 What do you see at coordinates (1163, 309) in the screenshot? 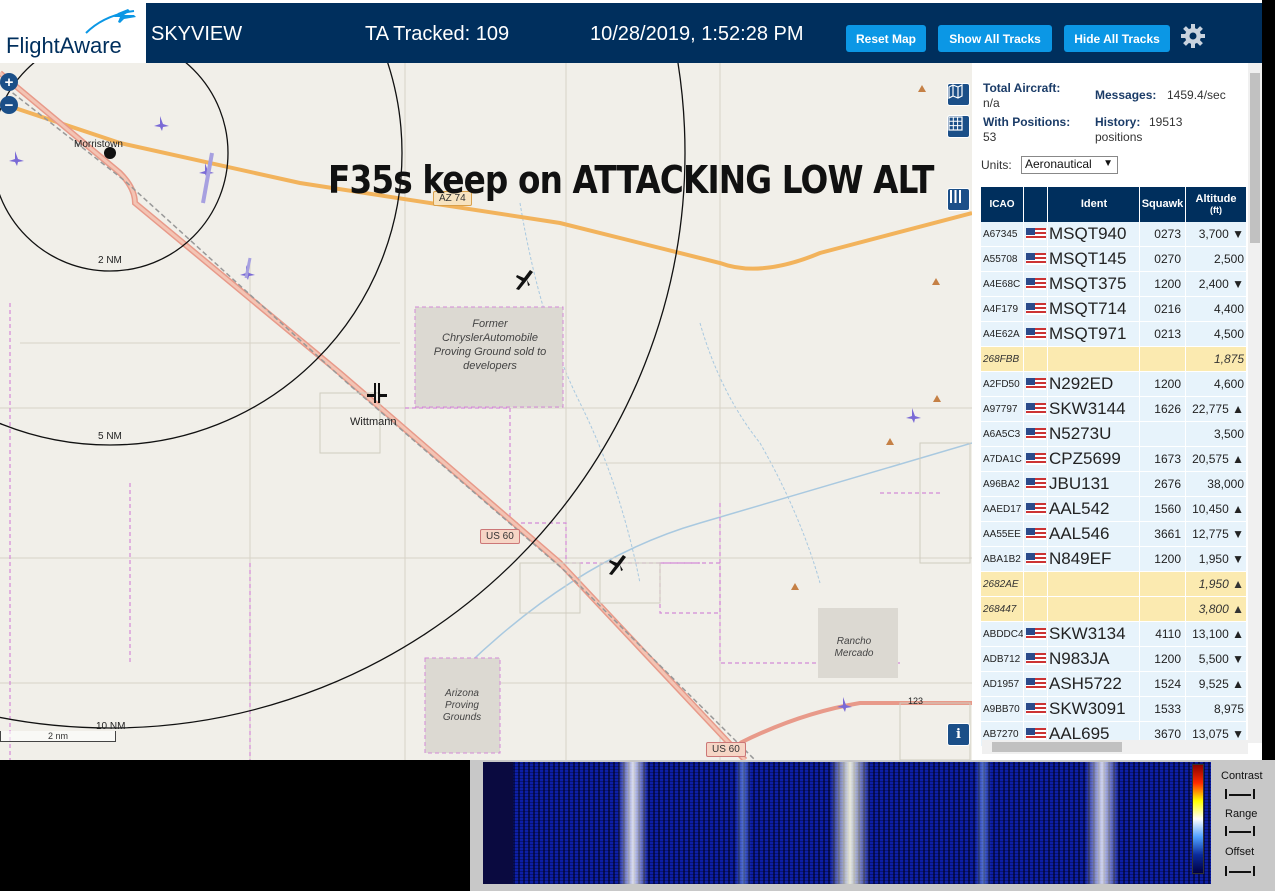
I see `cell-squawk: 0216` at bounding box center [1163, 309].